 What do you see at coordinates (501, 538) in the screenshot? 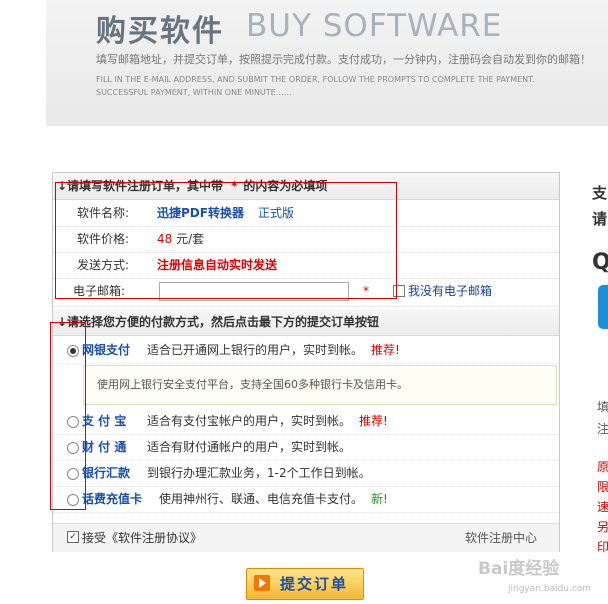
I see `registration-center-link: 软件注册中心` at bounding box center [501, 538].